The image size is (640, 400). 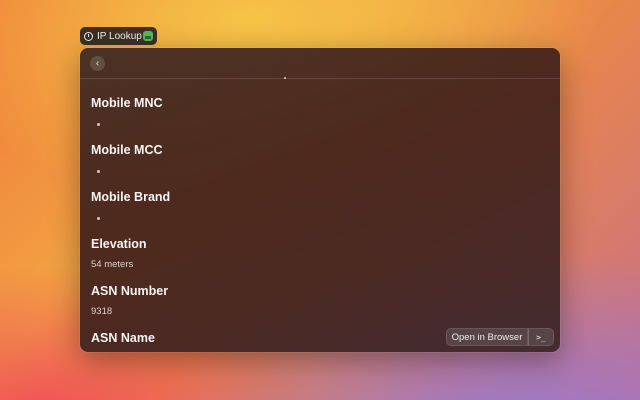 I want to click on action-bar: Open in Browser >_, so click(x=500, y=337).